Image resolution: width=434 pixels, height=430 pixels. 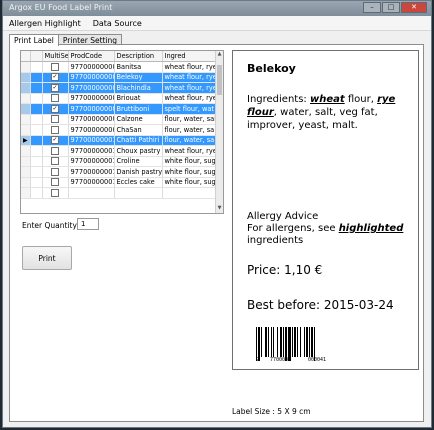 What do you see at coordinates (219, 80) in the screenshot?
I see `scroll-thumb` at bounding box center [219, 80].